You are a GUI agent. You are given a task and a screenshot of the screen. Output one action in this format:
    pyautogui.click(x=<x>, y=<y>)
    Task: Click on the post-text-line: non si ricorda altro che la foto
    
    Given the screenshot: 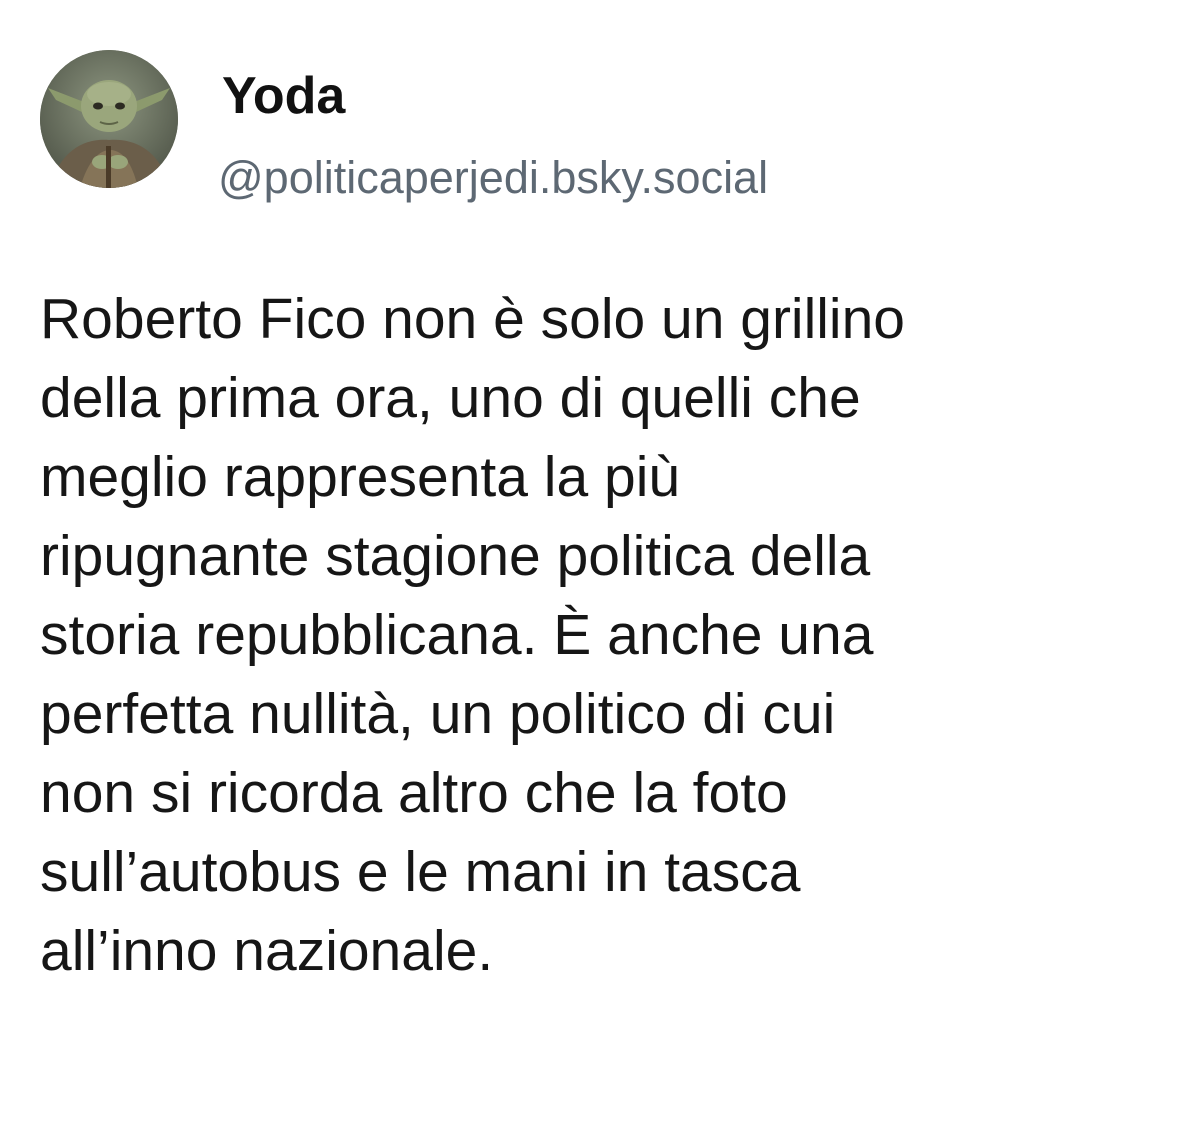 What is the action you would take?
    pyautogui.click(x=414, y=793)
    